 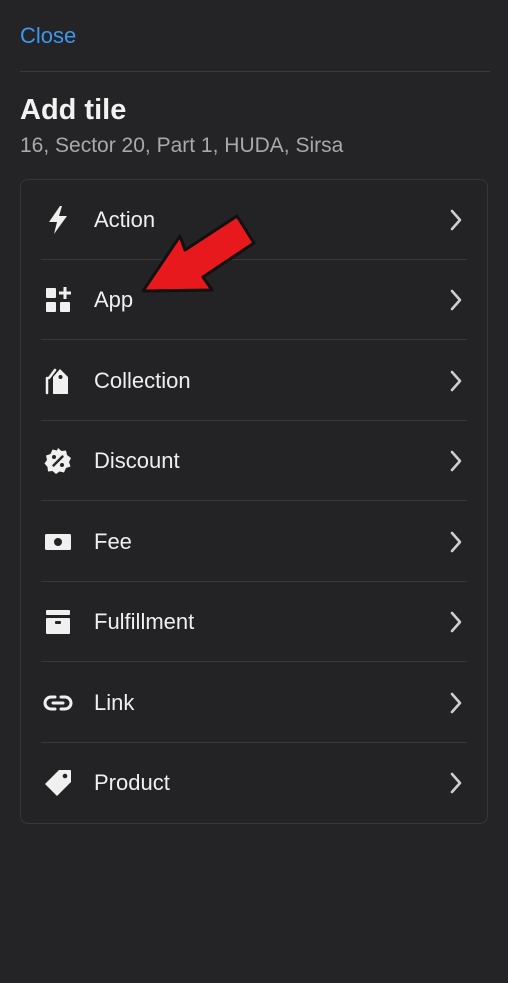 I want to click on tile-option-label: Collection, so click(x=142, y=380).